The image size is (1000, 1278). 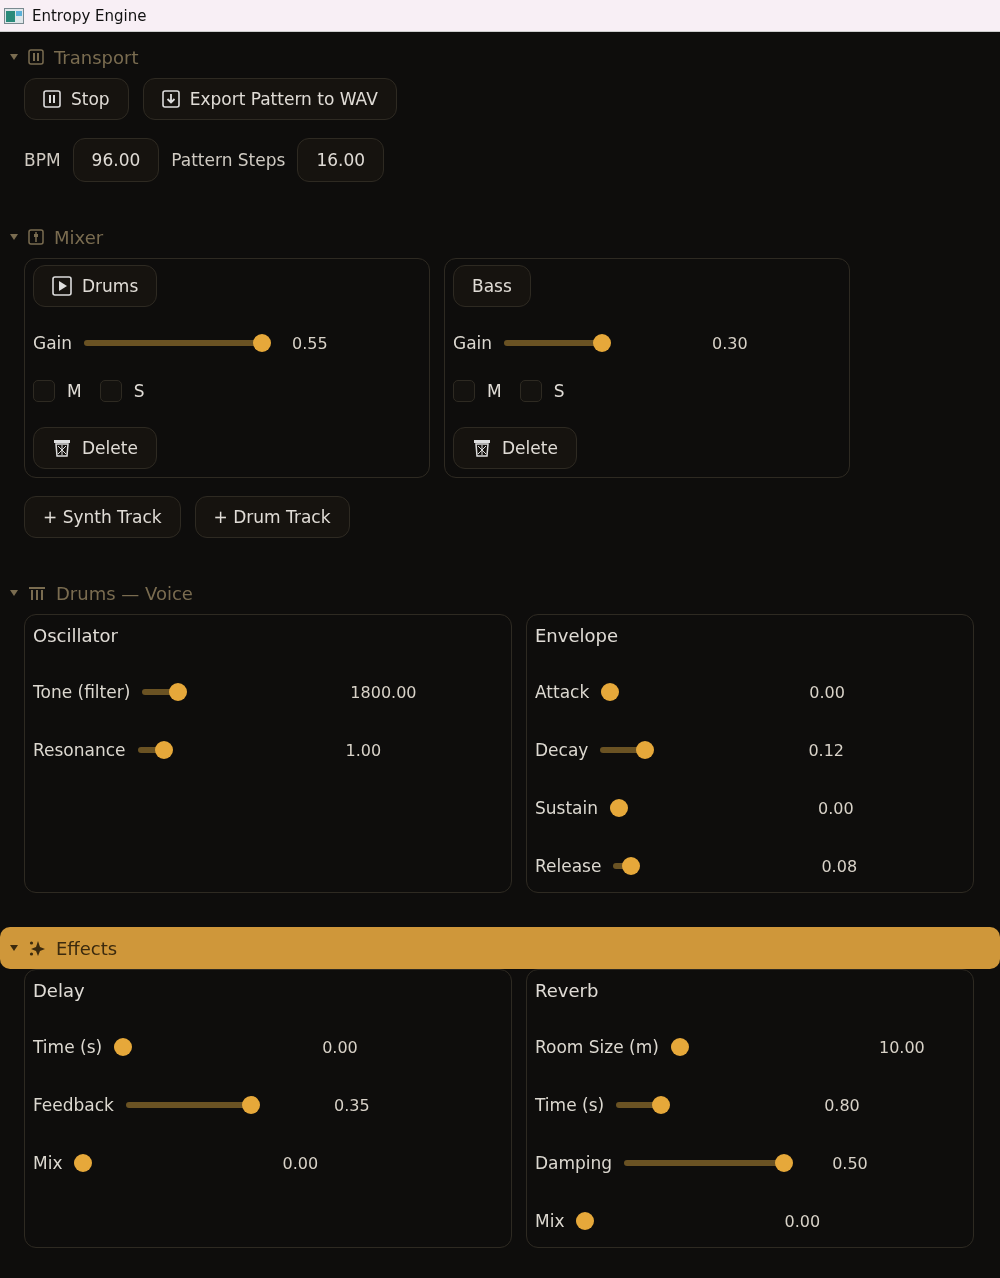 What do you see at coordinates (310, 343) in the screenshot?
I see `slider-value: 0.55` at bounding box center [310, 343].